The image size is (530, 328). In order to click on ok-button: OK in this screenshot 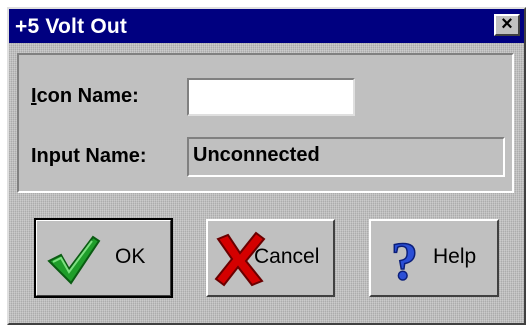, I will do `click(103, 258)`.